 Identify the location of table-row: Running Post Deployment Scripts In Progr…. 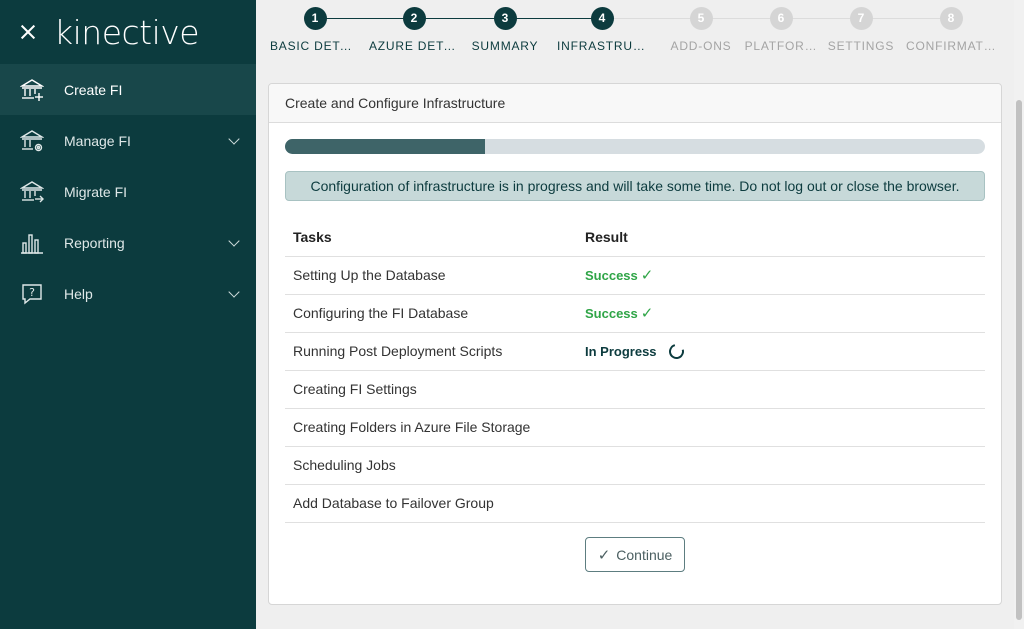
(635, 351).